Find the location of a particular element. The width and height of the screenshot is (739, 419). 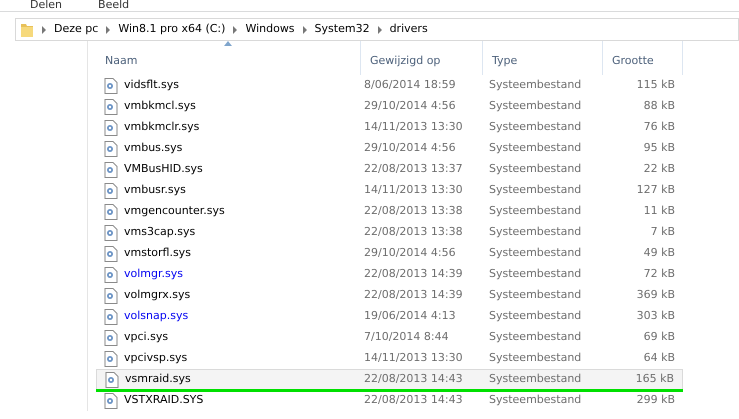

file-name: vsmraid.sys is located at coordinates (228, 379).